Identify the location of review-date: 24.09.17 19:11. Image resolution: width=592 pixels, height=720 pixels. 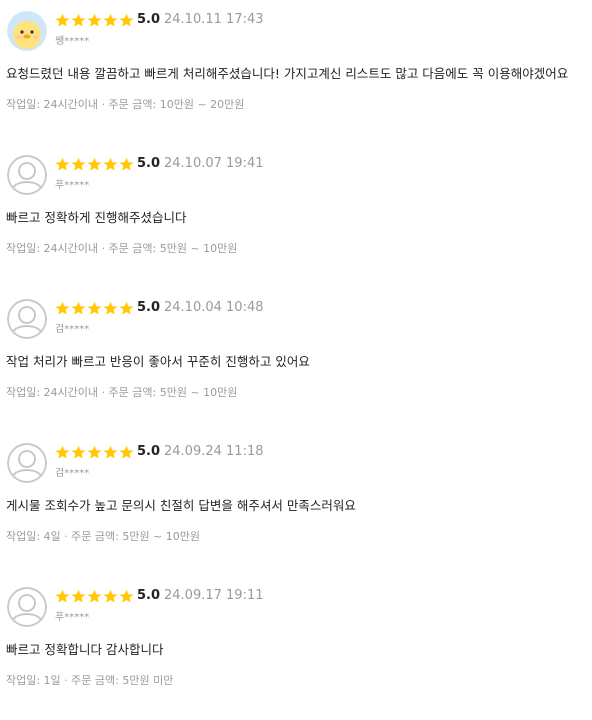
(214, 595).